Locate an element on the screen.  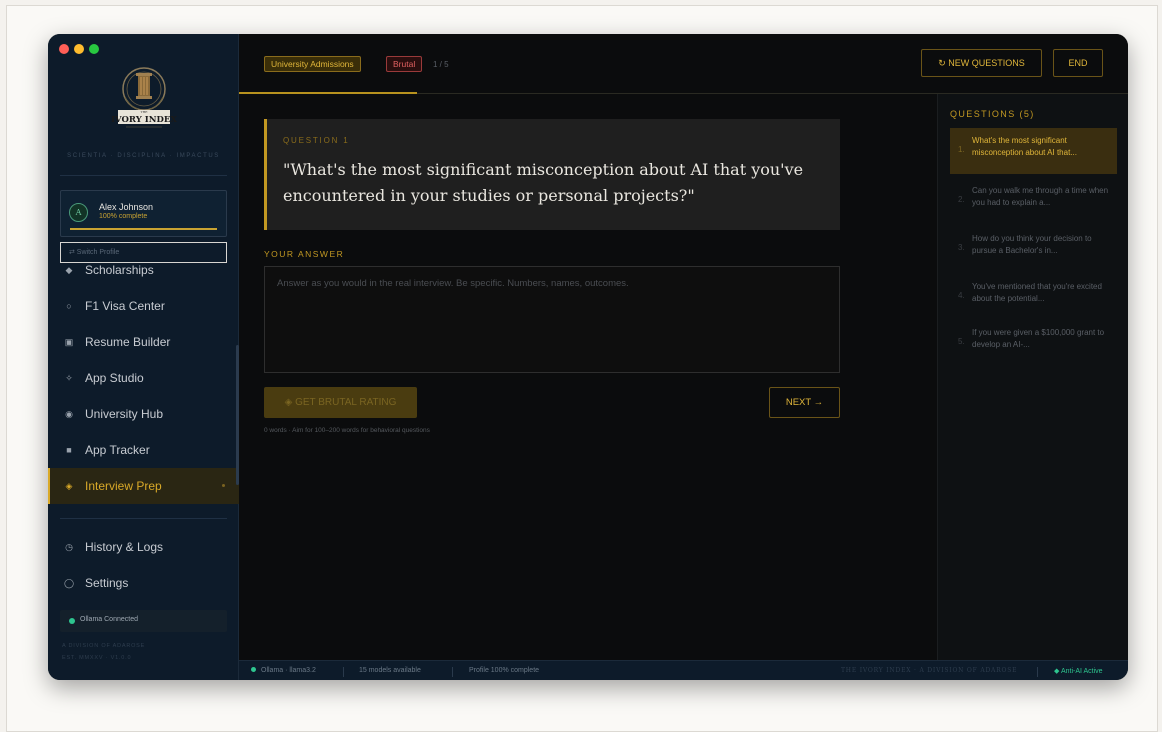
models-available: 15 models available is located at coordinates (390, 670).